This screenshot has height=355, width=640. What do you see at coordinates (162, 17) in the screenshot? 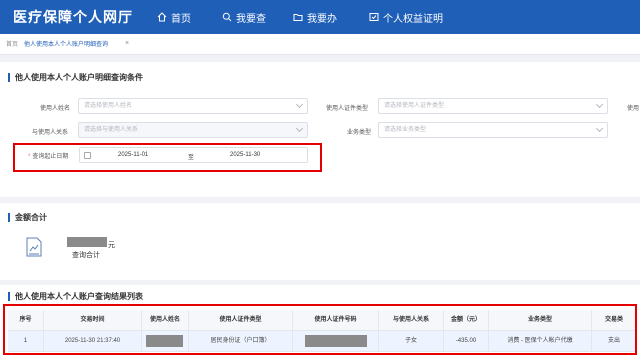
I see `home-icon` at bounding box center [162, 17].